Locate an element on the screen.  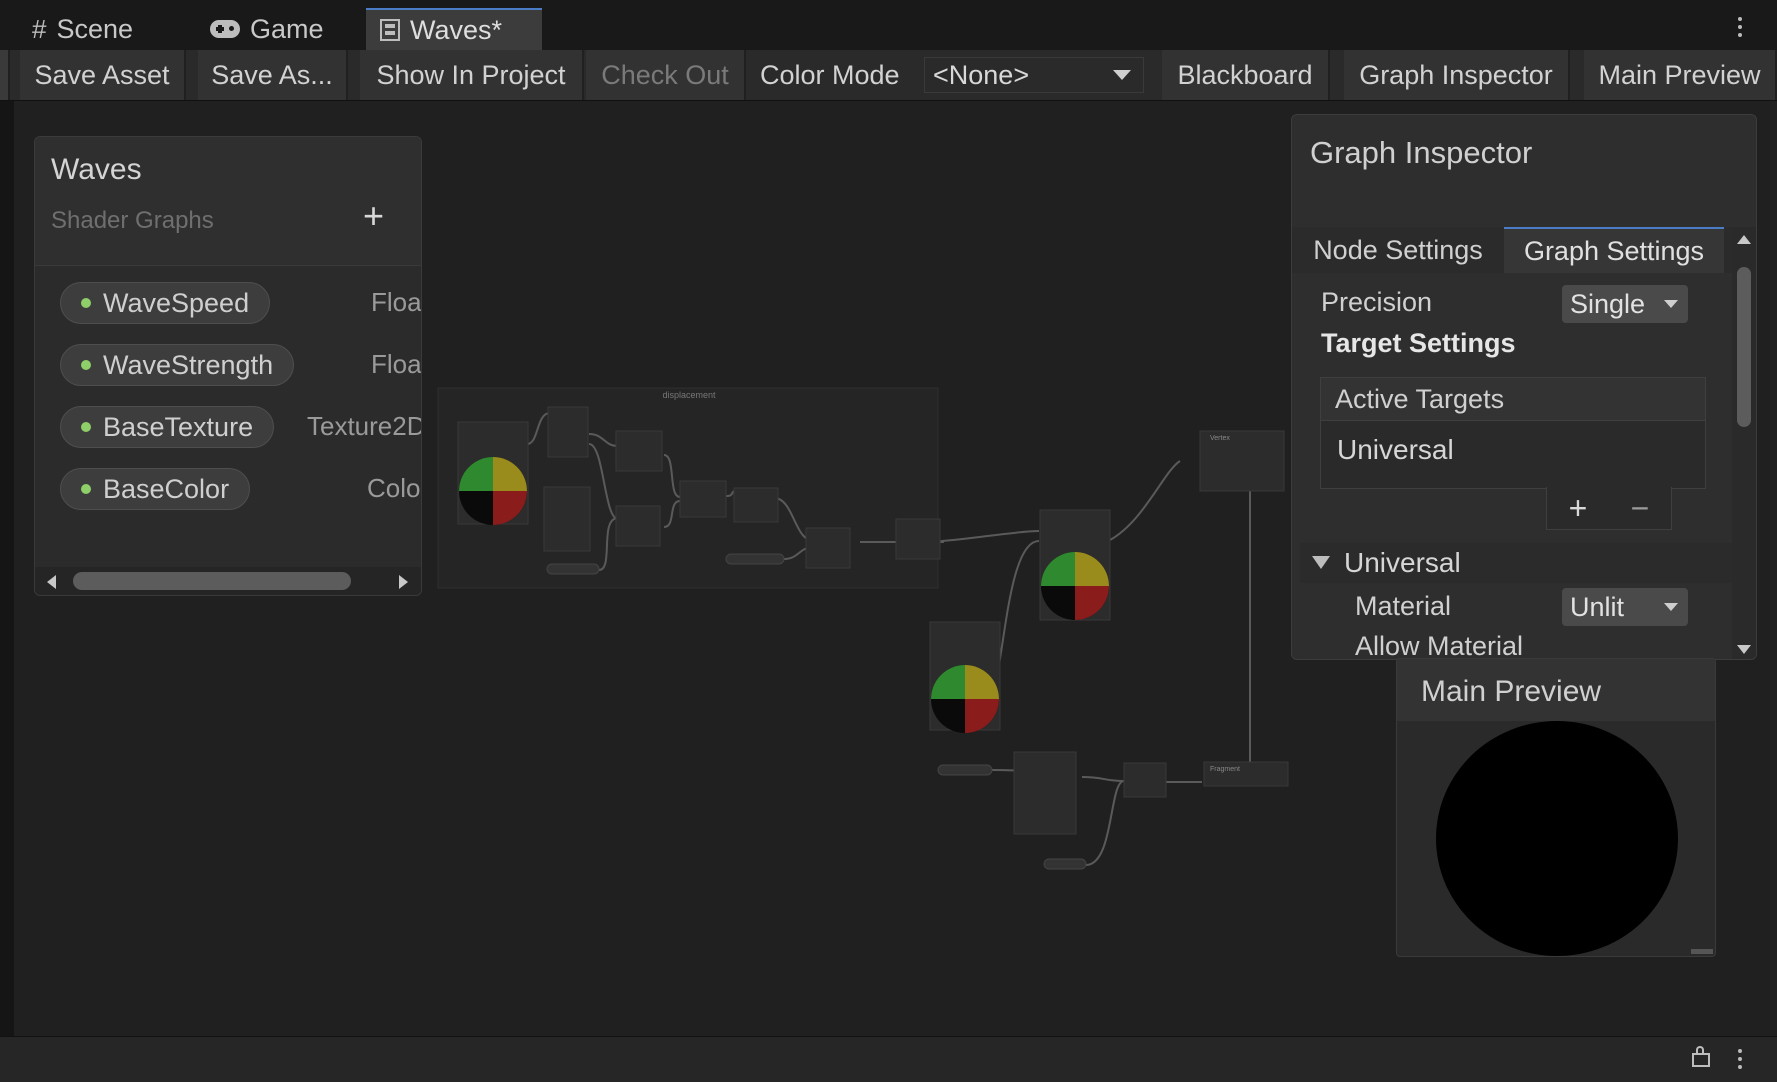
material-label: Material is located at coordinates (1403, 606).